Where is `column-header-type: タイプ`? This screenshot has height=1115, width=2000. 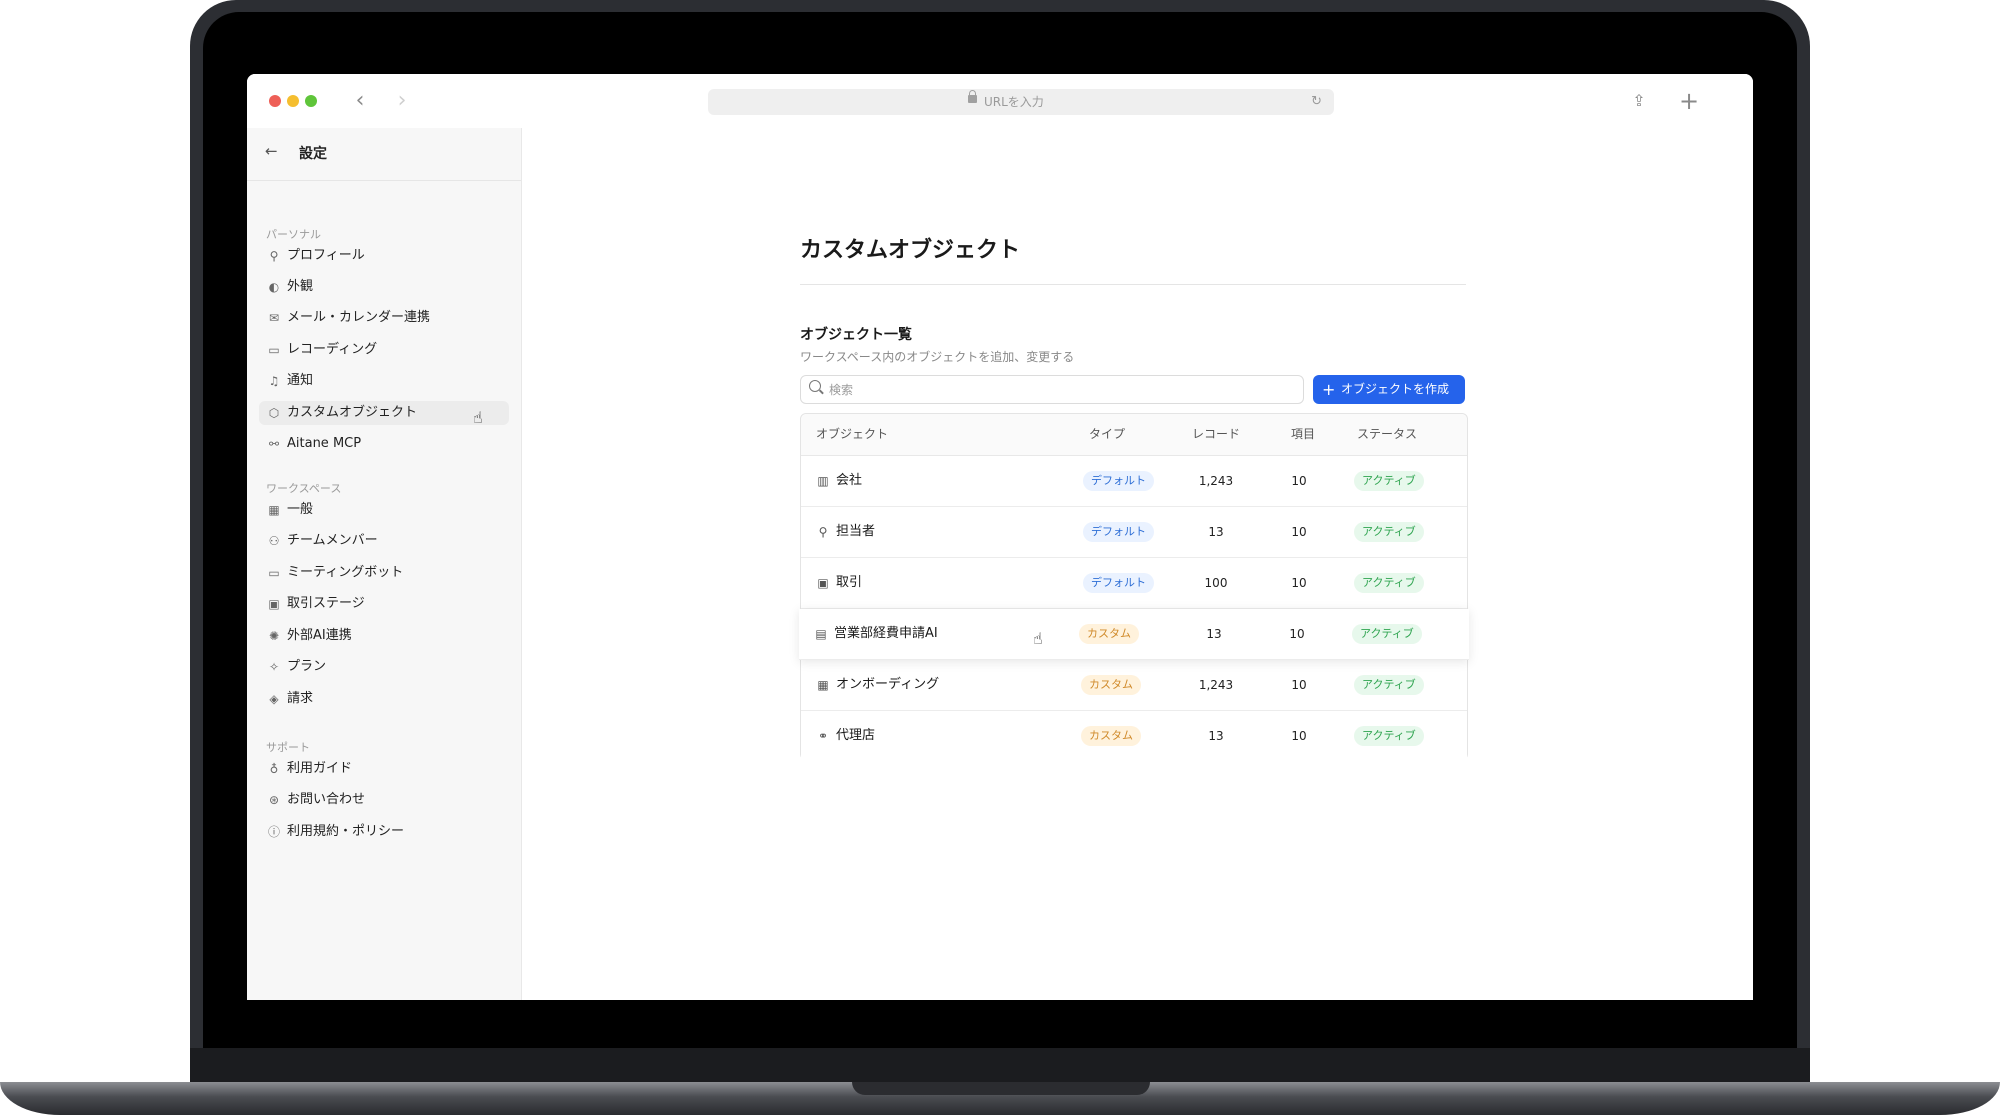 column-header-type: タイプ is located at coordinates (1107, 434).